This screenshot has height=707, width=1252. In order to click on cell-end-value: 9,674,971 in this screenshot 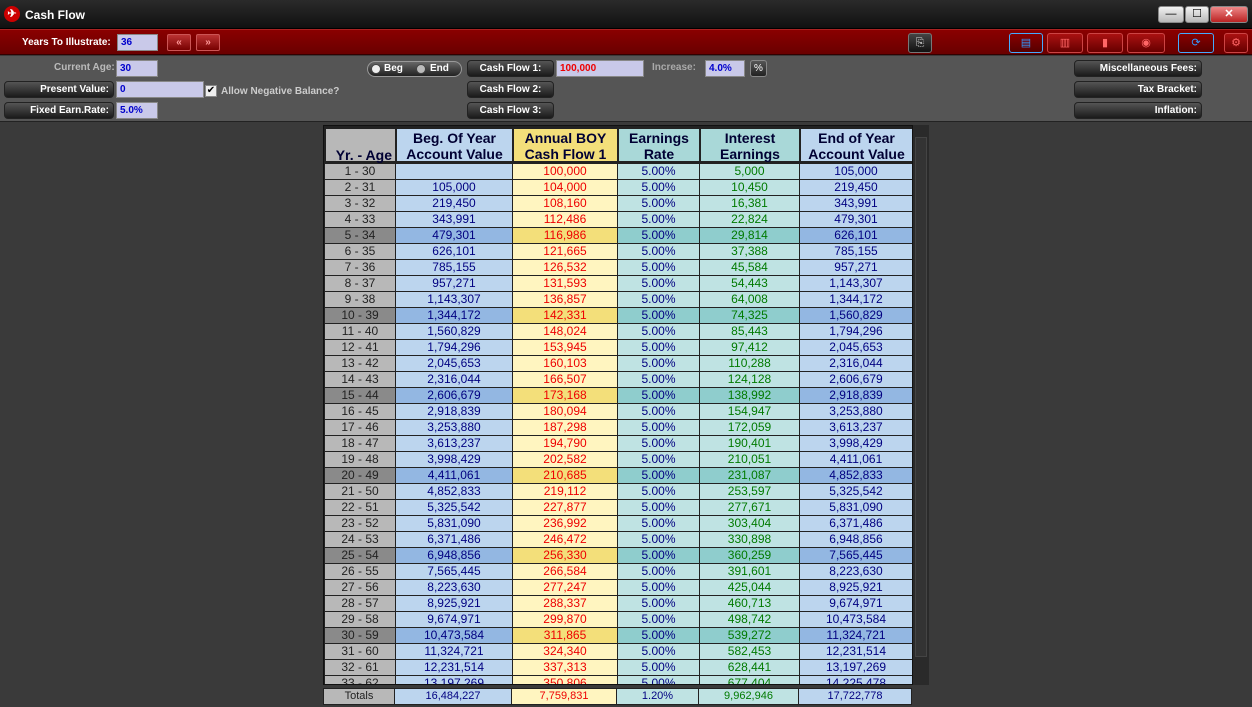, I will do `click(856, 604)`.